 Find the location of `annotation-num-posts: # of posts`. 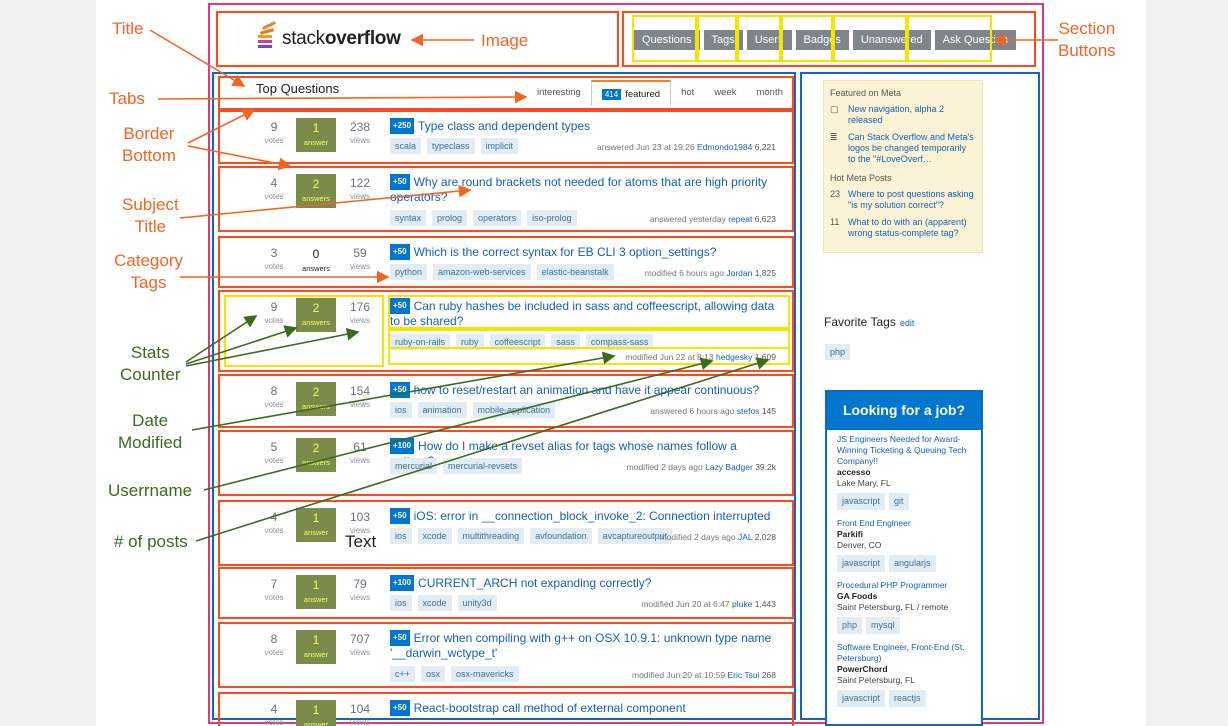

annotation-num-posts: # of posts is located at coordinates (151, 541).